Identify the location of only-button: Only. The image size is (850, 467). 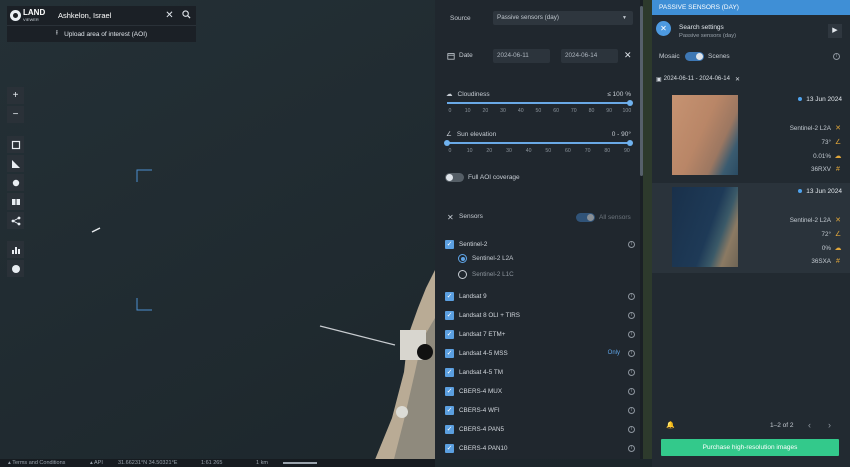
(614, 353).